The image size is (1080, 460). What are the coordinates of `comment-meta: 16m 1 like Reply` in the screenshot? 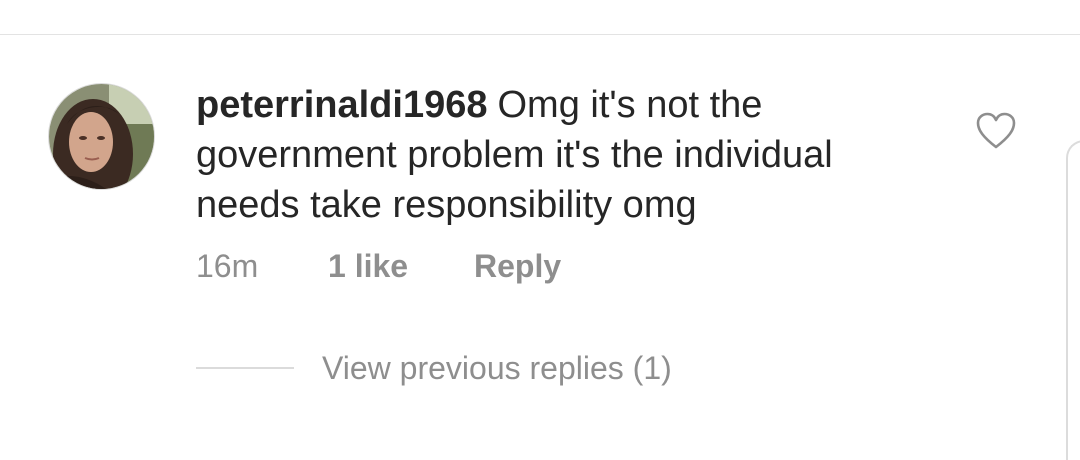 It's located at (378, 266).